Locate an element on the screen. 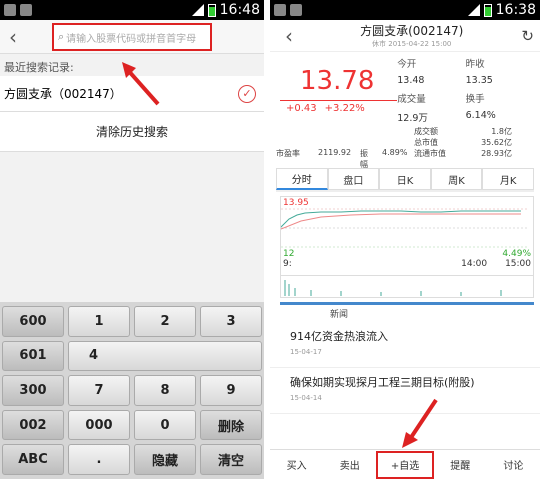 This screenshot has height=479, width=540. key-601: 601 is located at coordinates (33, 356).